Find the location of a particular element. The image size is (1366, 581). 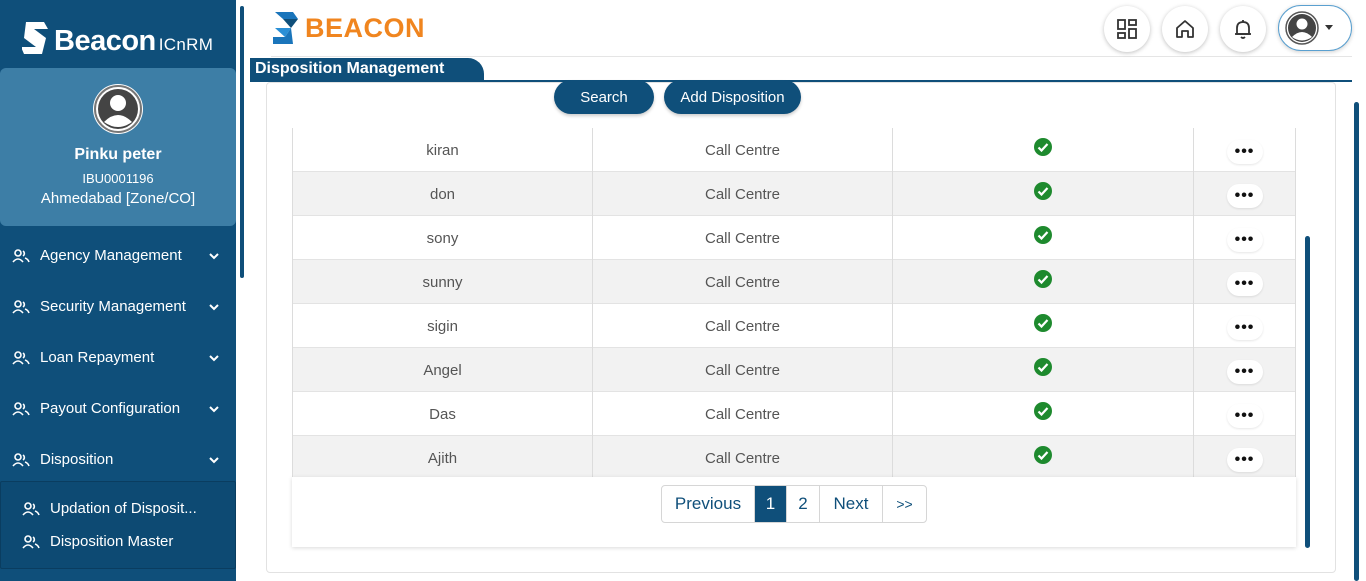

apps-button is located at coordinates (1127, 29).